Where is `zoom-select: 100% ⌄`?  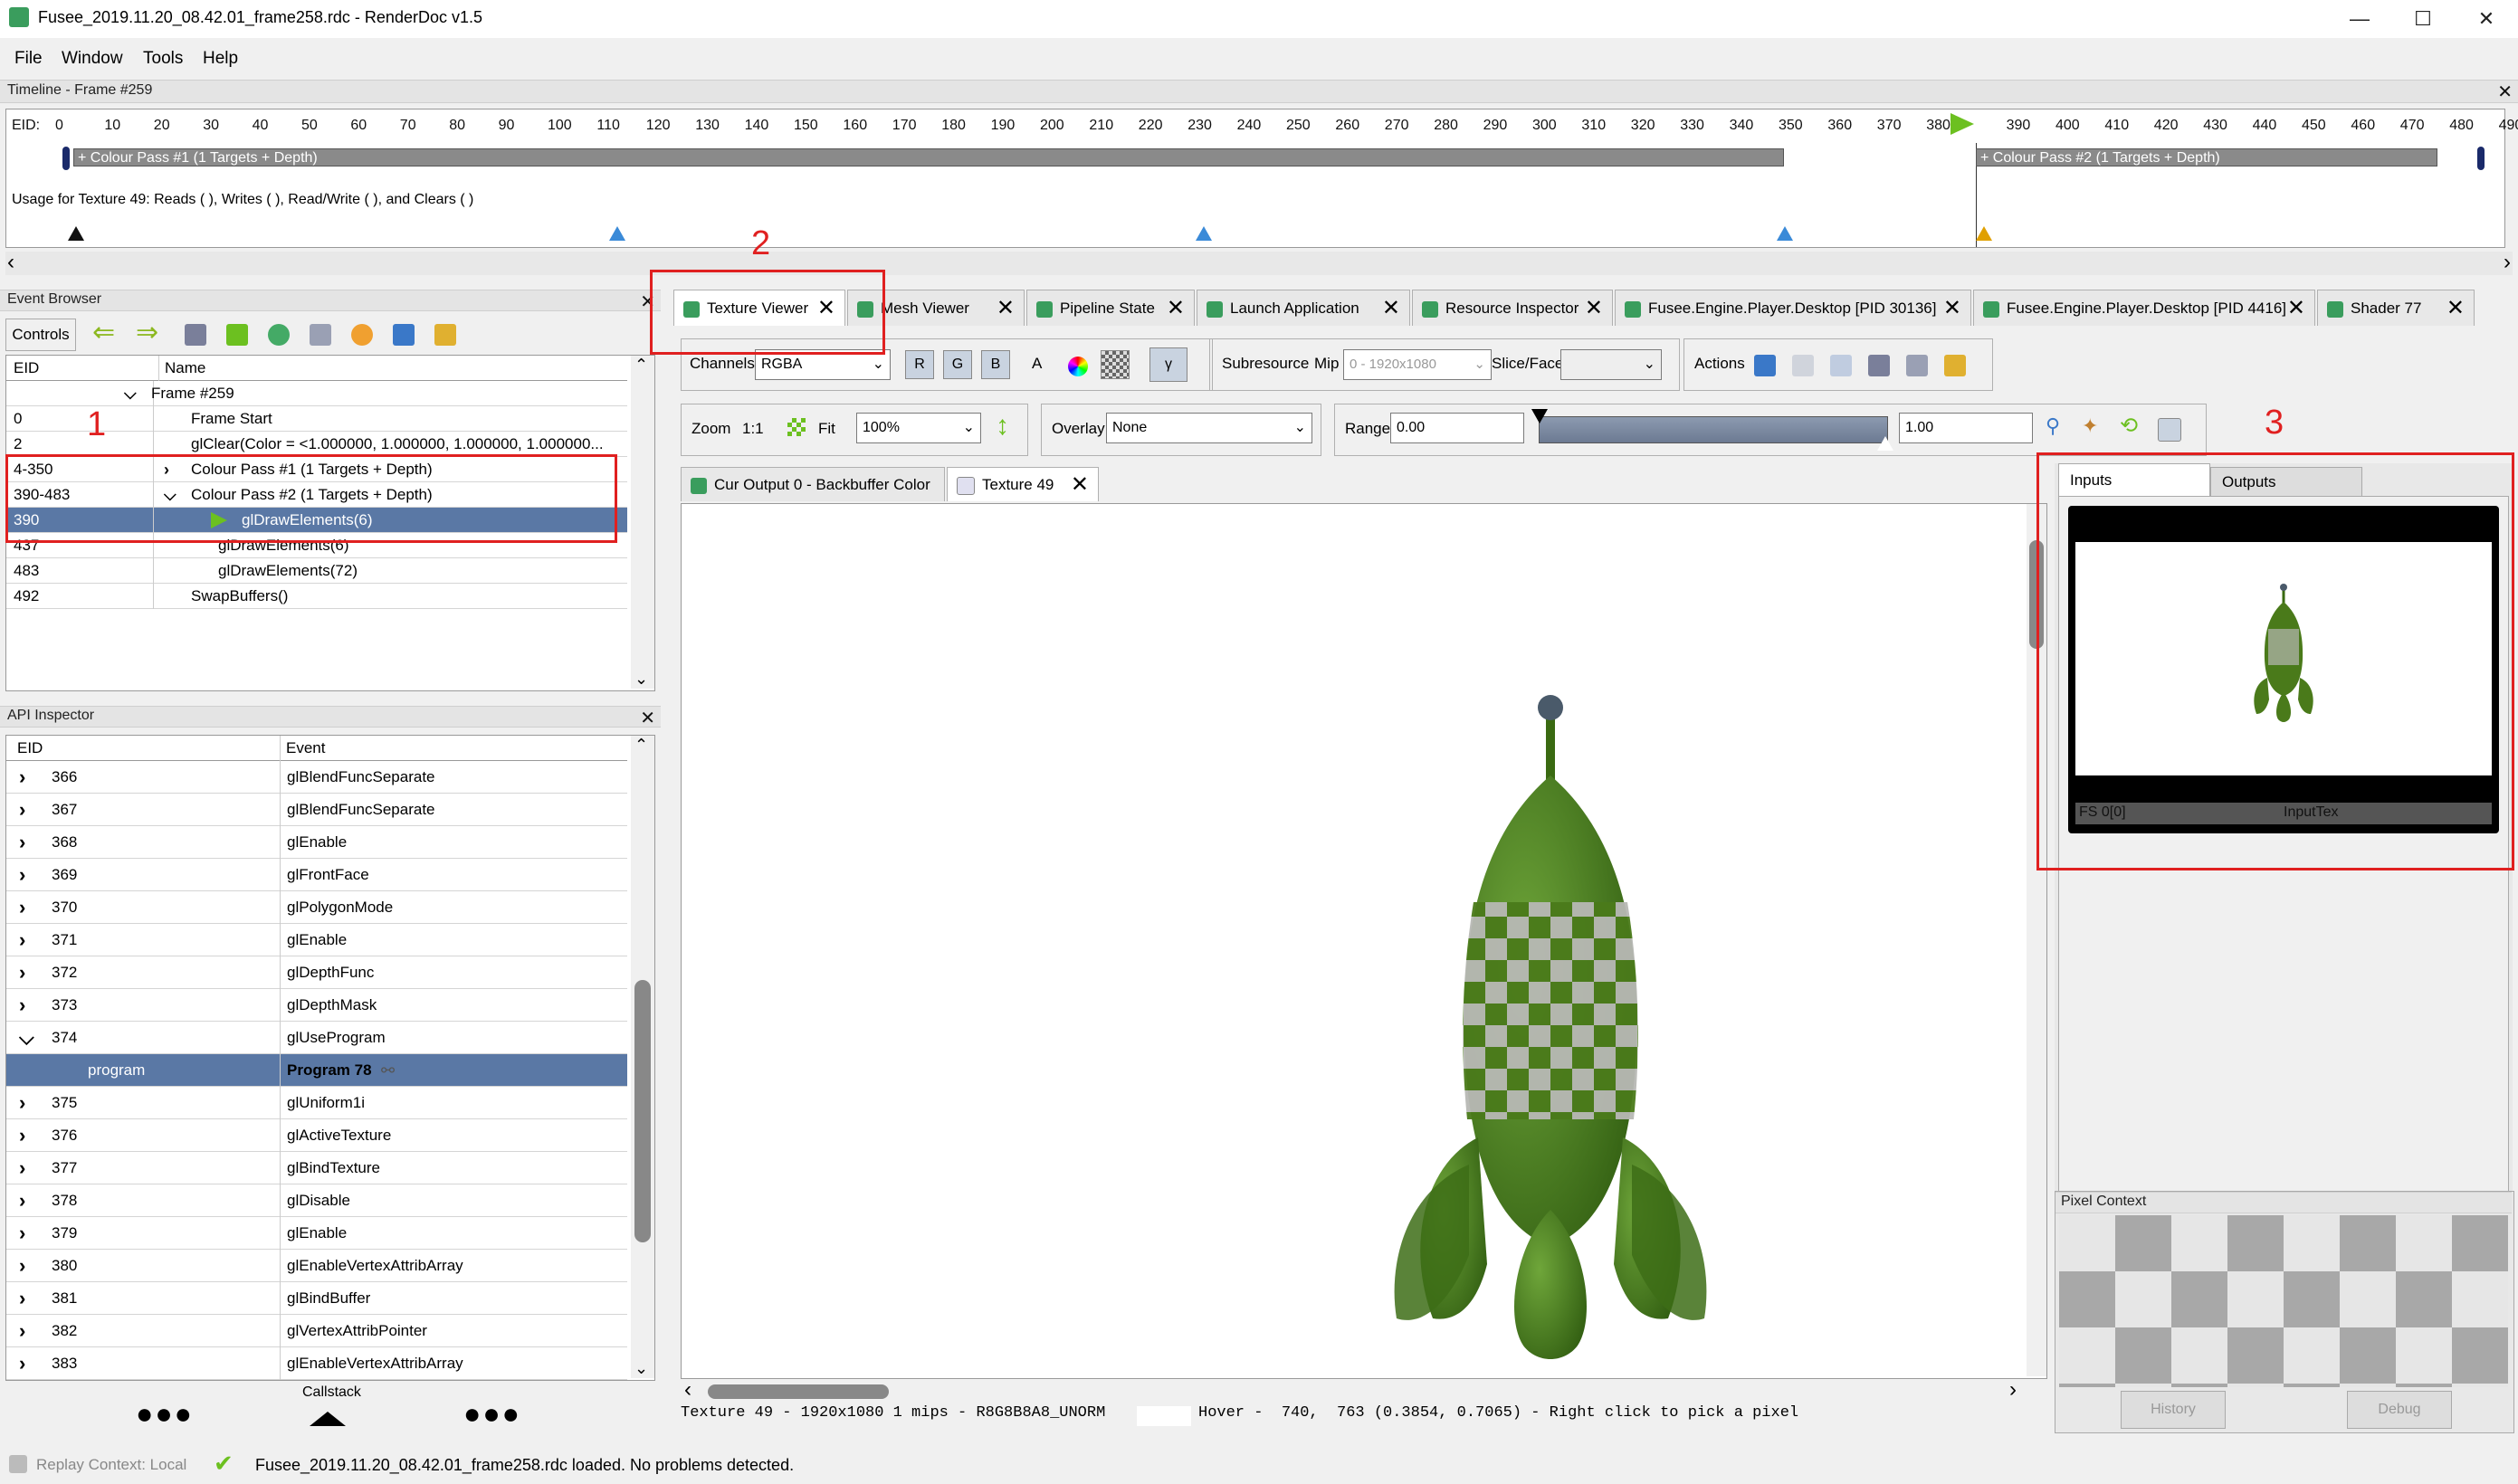
zoom-select: 100% ⌄ is located at coordinates (918, 428).